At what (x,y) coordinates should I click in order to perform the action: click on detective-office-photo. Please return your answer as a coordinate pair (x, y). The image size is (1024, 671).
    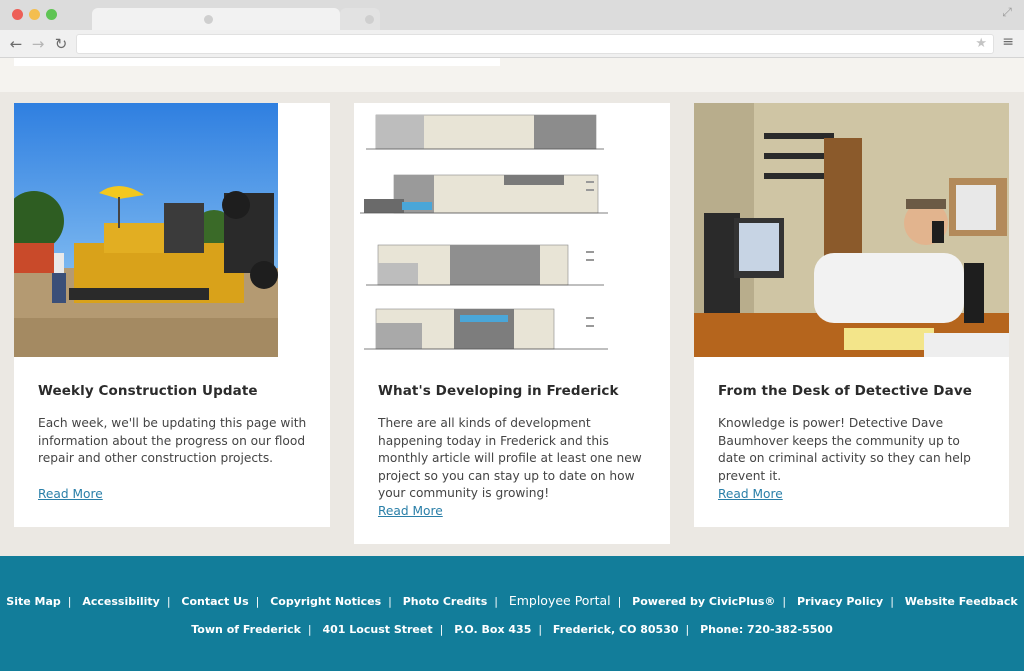
    Looking at the image, I should click on (851, 230).